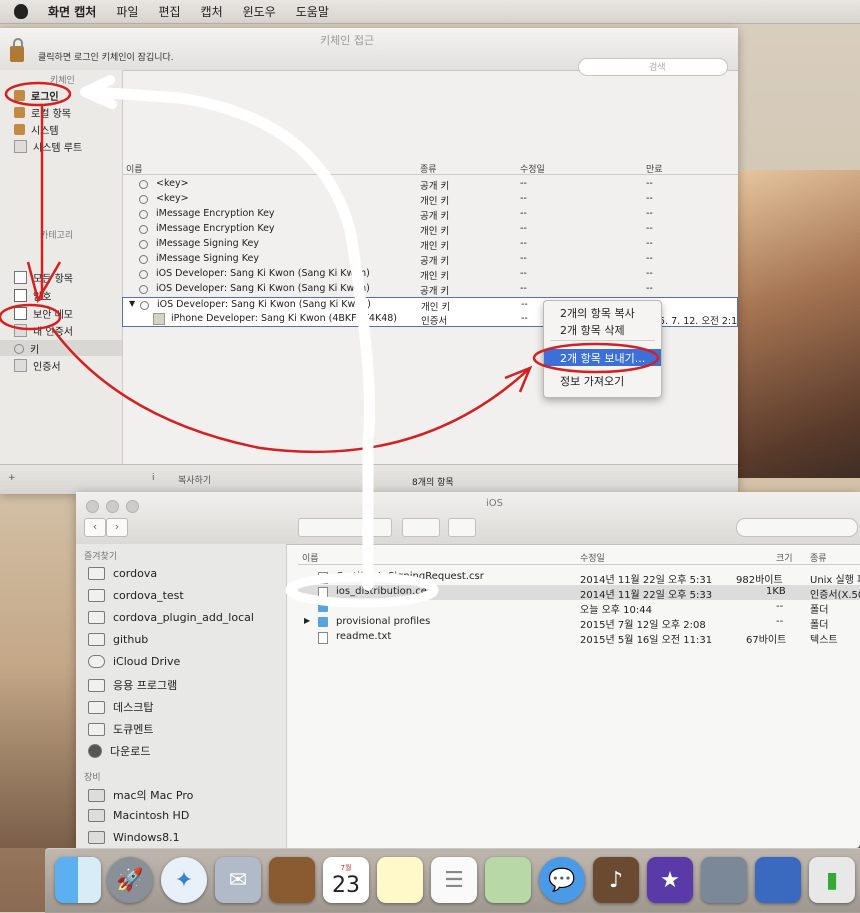 Image resolution: width=860 pixels, height=913 pixels. I want to click on sidebar-item-system-roots: 시스템 루트, so click(48, 146).